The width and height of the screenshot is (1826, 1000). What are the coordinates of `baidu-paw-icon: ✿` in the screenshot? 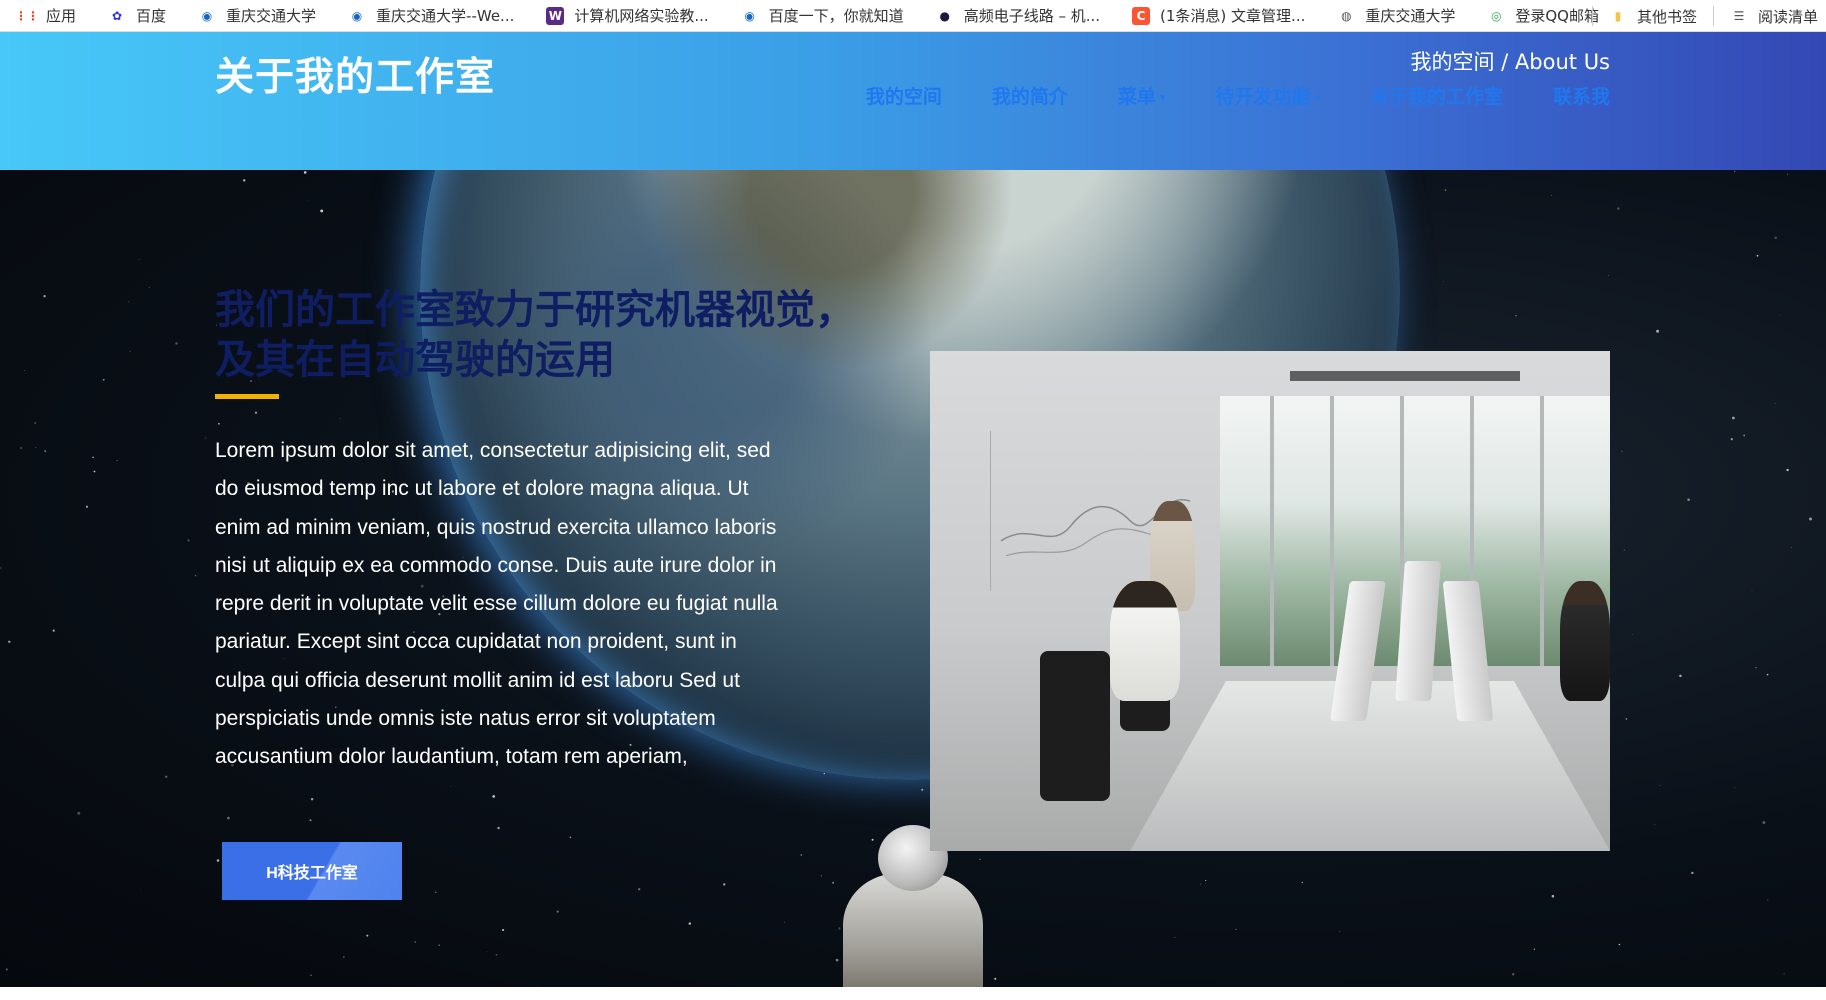 It's located at (117, 15).